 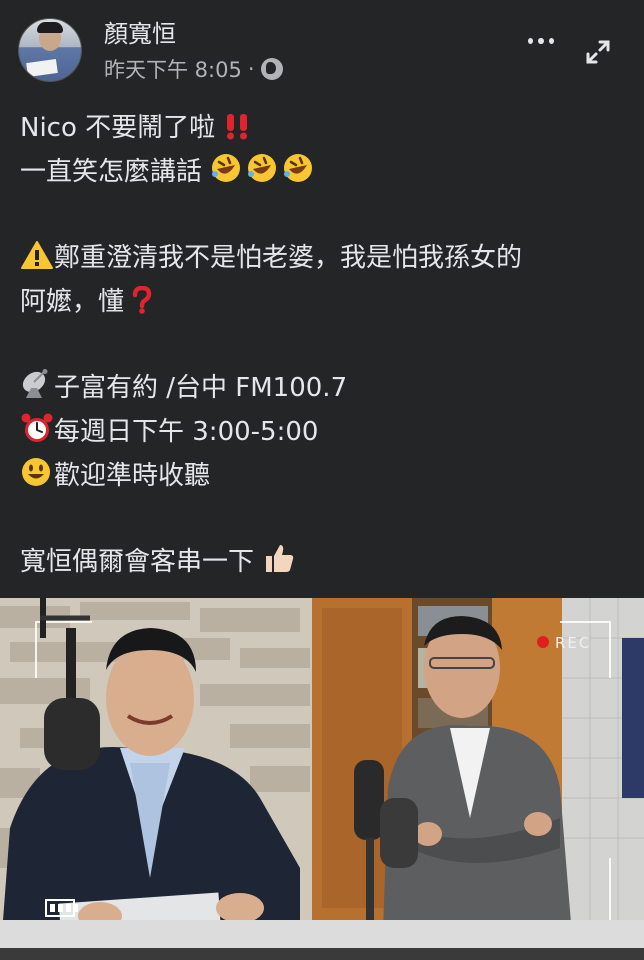 I want to click on more-options-icon, so click(x=541, y=41).